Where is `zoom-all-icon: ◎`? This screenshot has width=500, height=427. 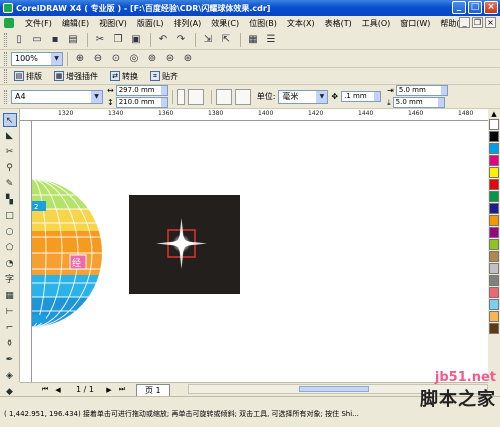
zoom-all-icon: ◎ is located at coordinates (134, 59).